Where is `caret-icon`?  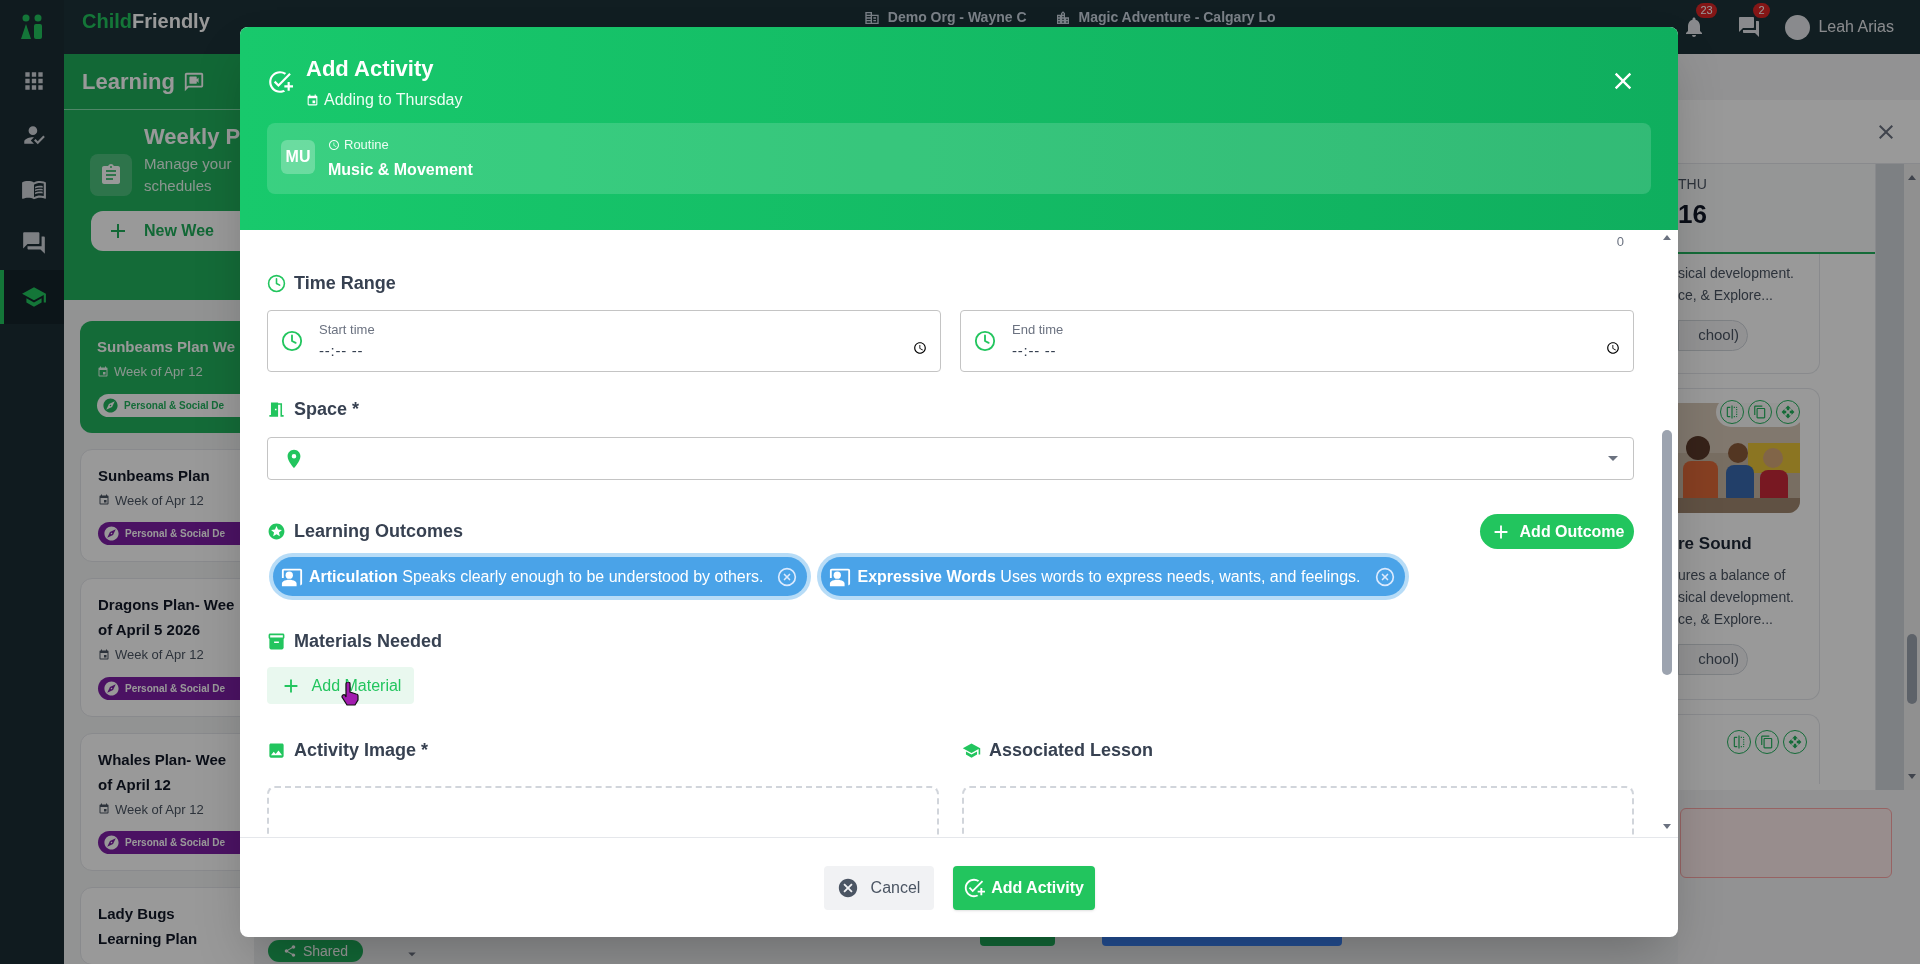 caret-icon is located at coordinates (1613, 458).